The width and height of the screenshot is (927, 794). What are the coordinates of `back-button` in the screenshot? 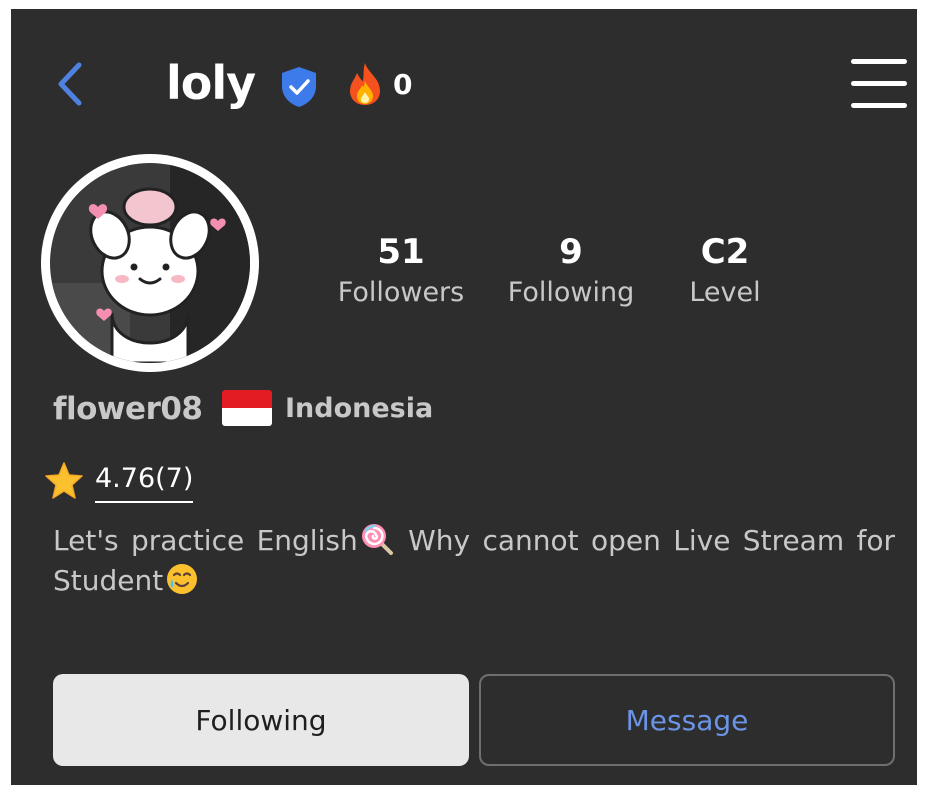 It's located at (73, 84).